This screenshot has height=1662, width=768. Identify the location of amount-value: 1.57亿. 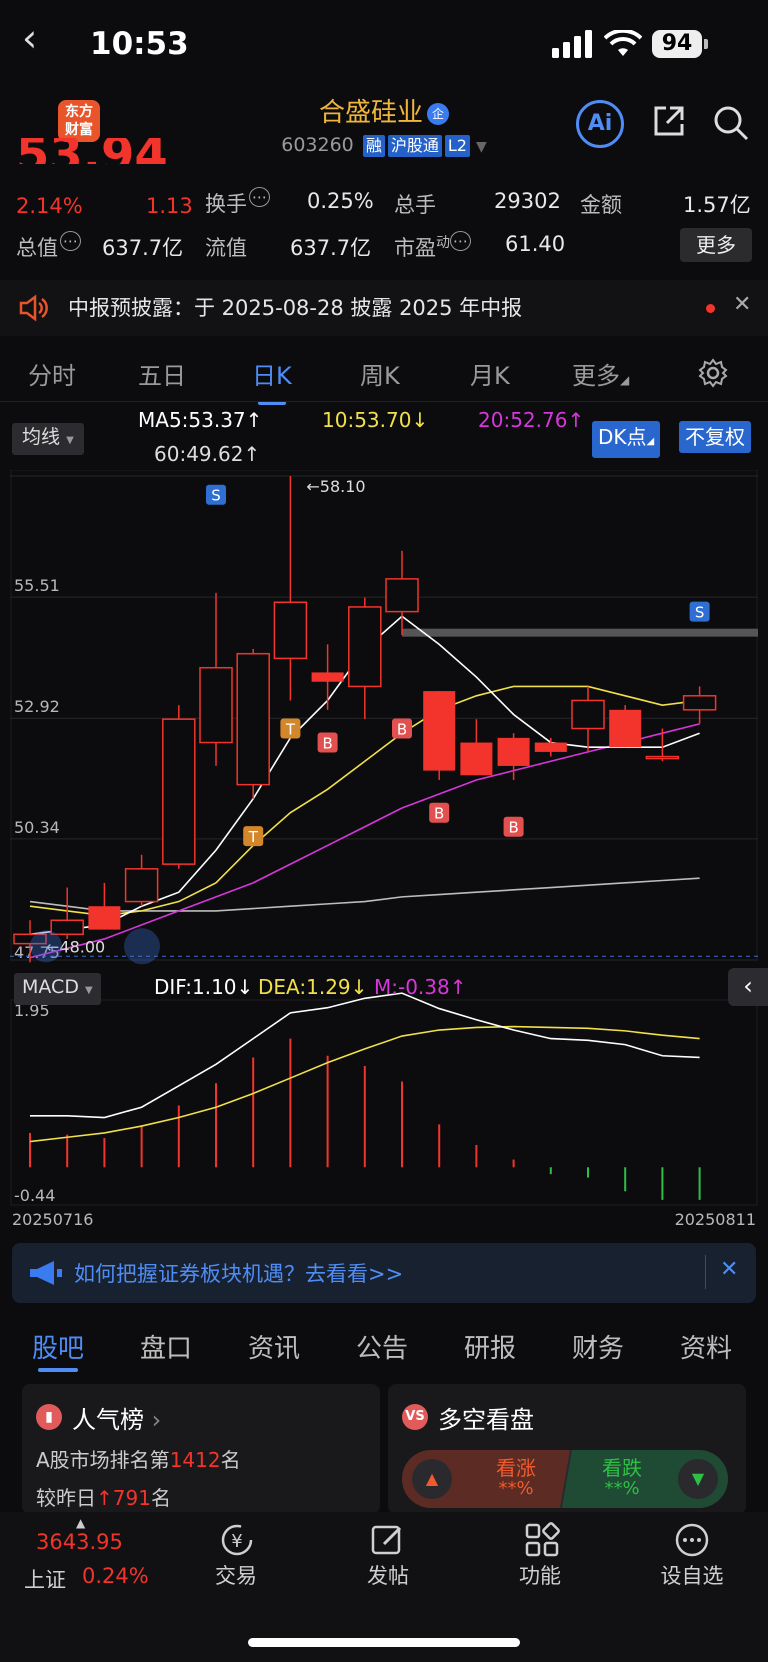
(717, 205).